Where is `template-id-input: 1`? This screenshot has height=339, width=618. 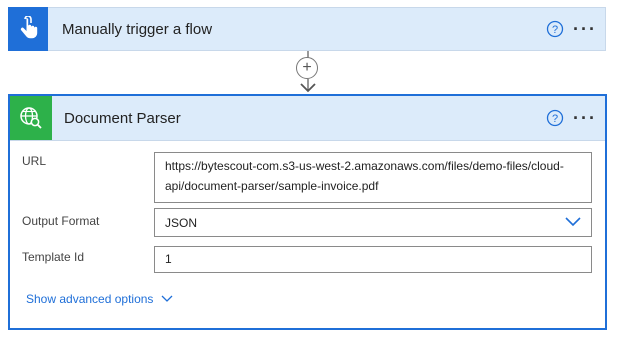 template-id-input: 1 is located at coordinates (373, 259).